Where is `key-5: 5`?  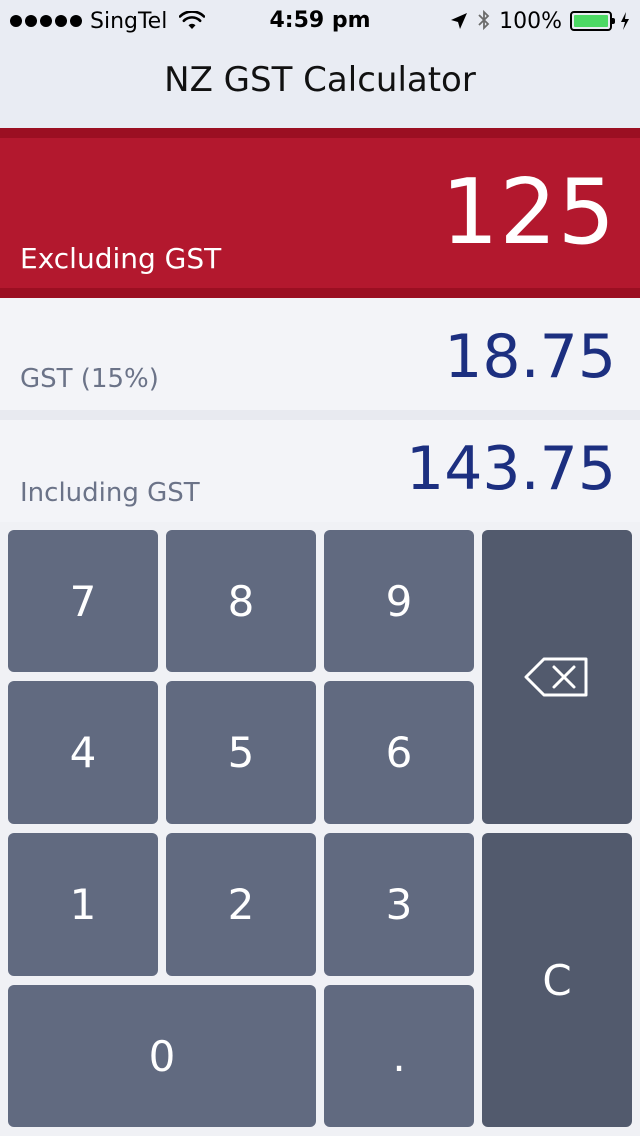 key-5: 5 is located at coordinates (241, 752).